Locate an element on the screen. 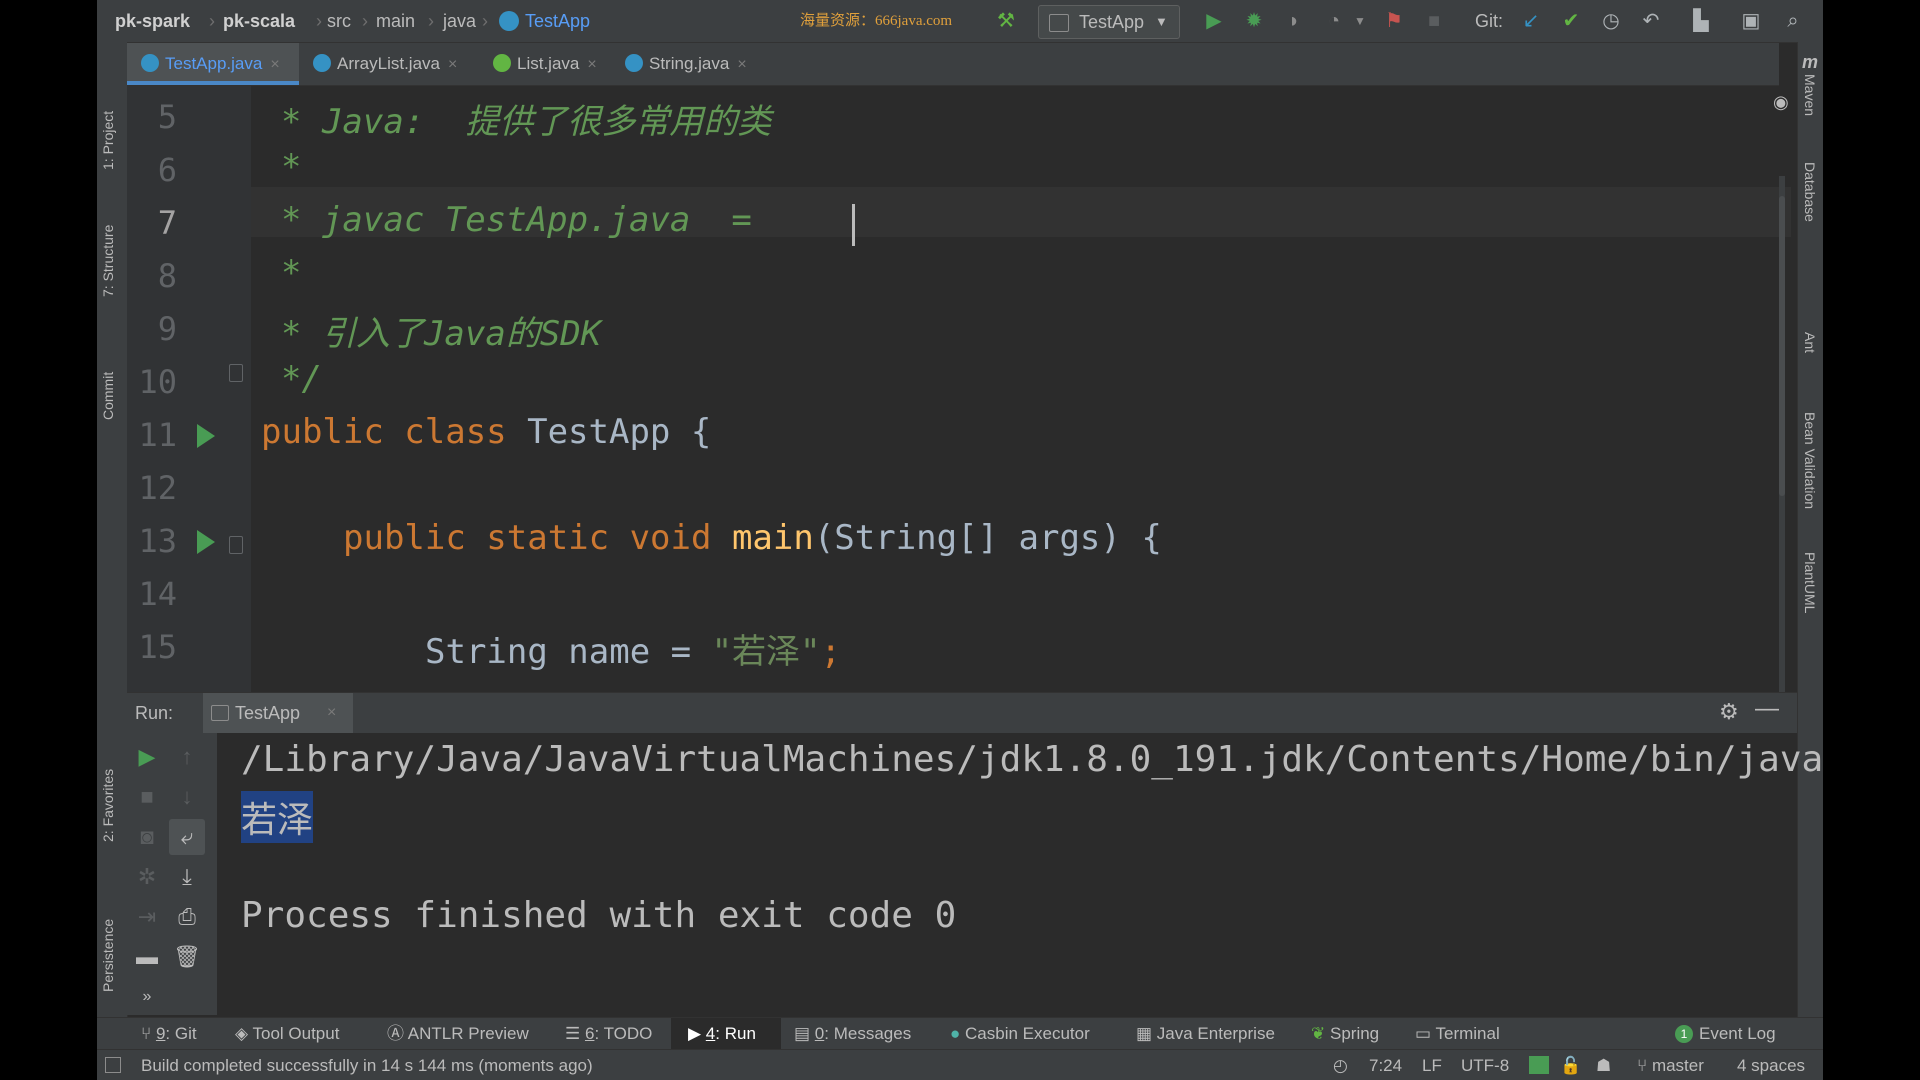 The height and width of the screenshot is (1080, 1920). tool-window-project: 1: Project is located at coordinates (108, 115).